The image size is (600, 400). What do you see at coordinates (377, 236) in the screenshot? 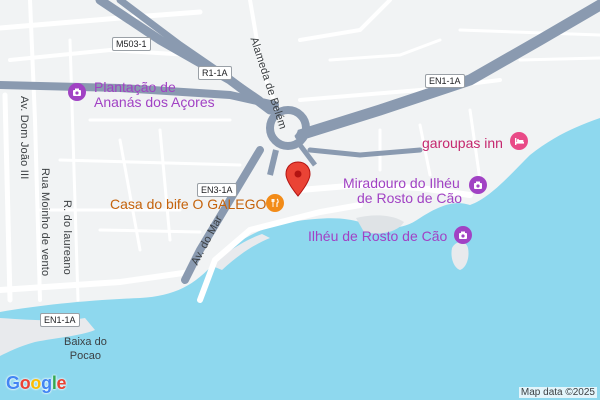
I see `poi-ilheu-label: Ilhéu de Rosto de Cão` at bounding box center [377, 236].